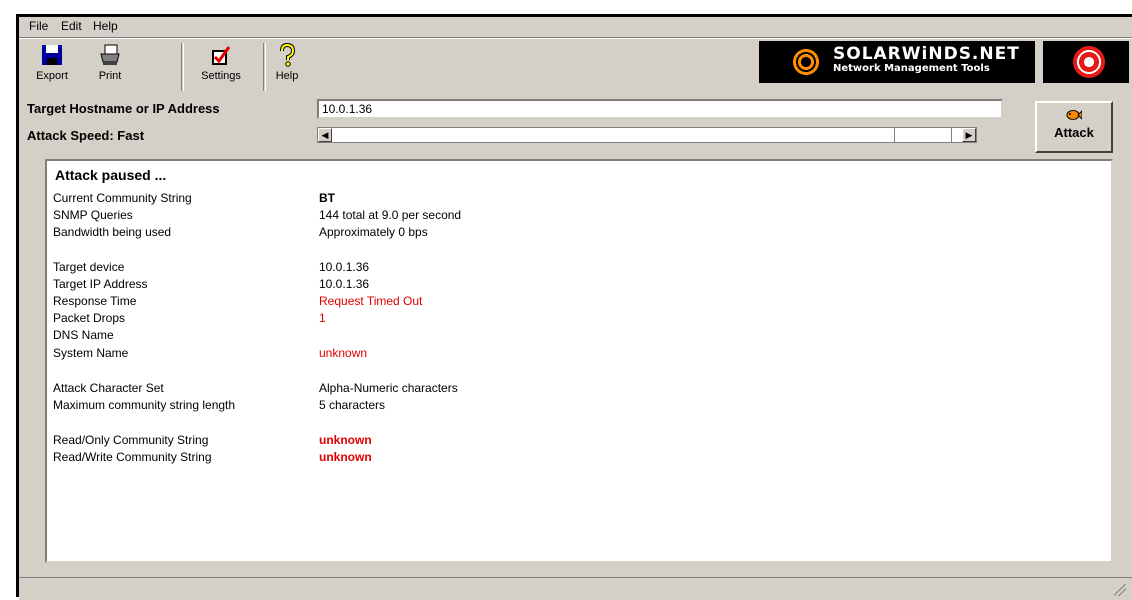 This screenshot has height=600, width=1132. What do you see at coordinates (108, 388) in the screenshot?
I see `row-label: Attack Character Set` at bounding box center [108, 388].